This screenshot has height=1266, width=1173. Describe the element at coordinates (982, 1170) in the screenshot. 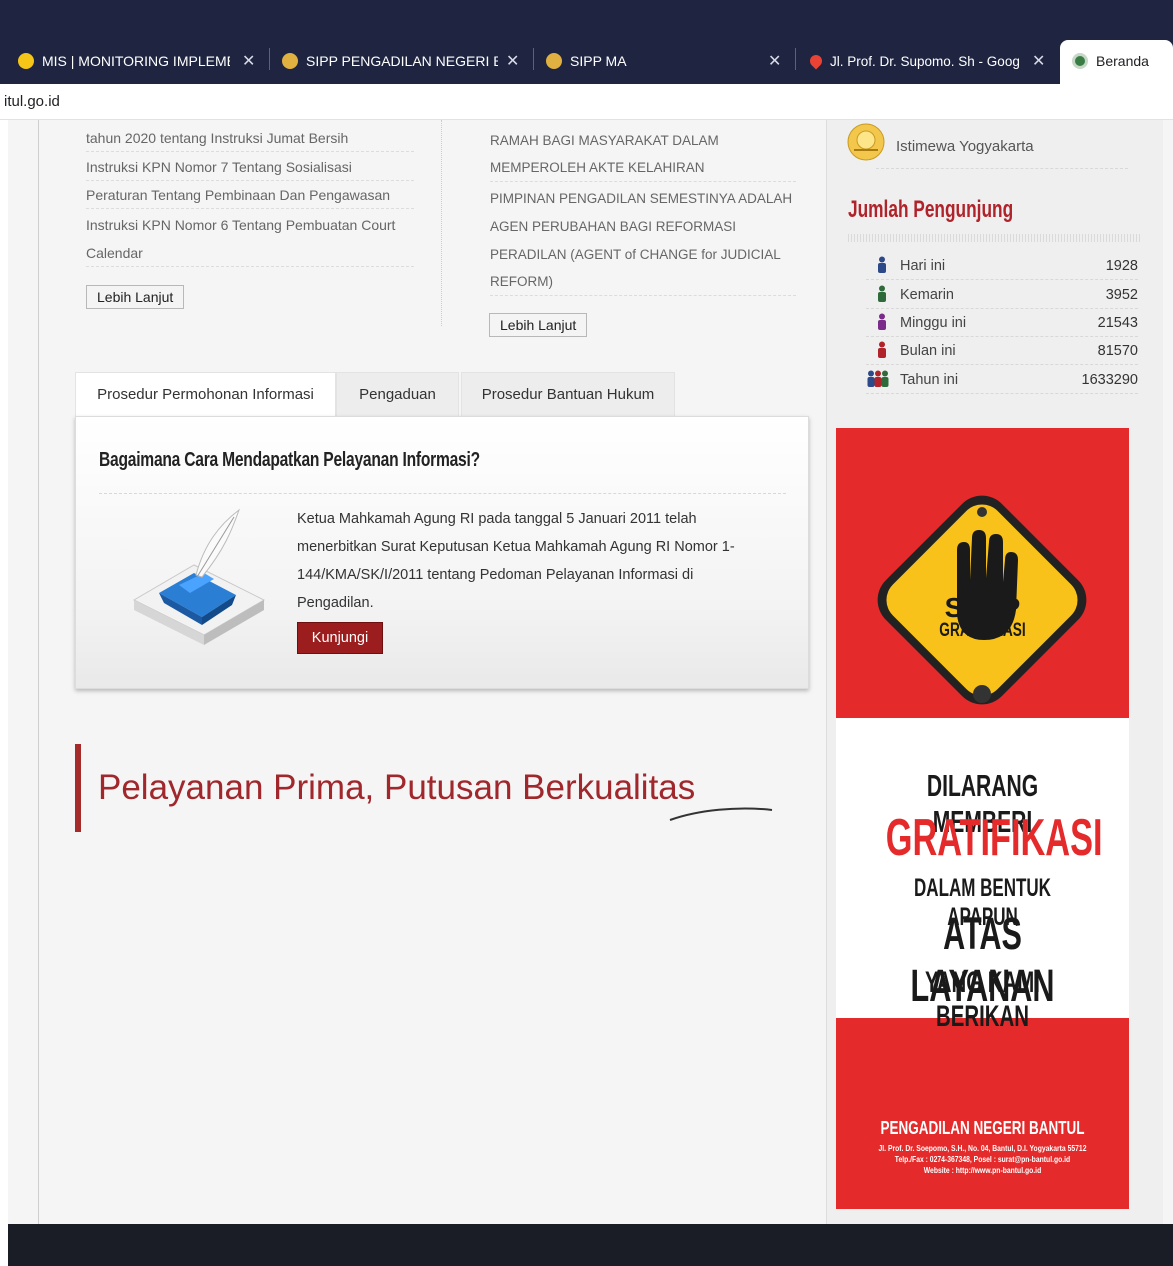

I see `banner-website: Website : http://www.pn-bantul.go.id` at that location.